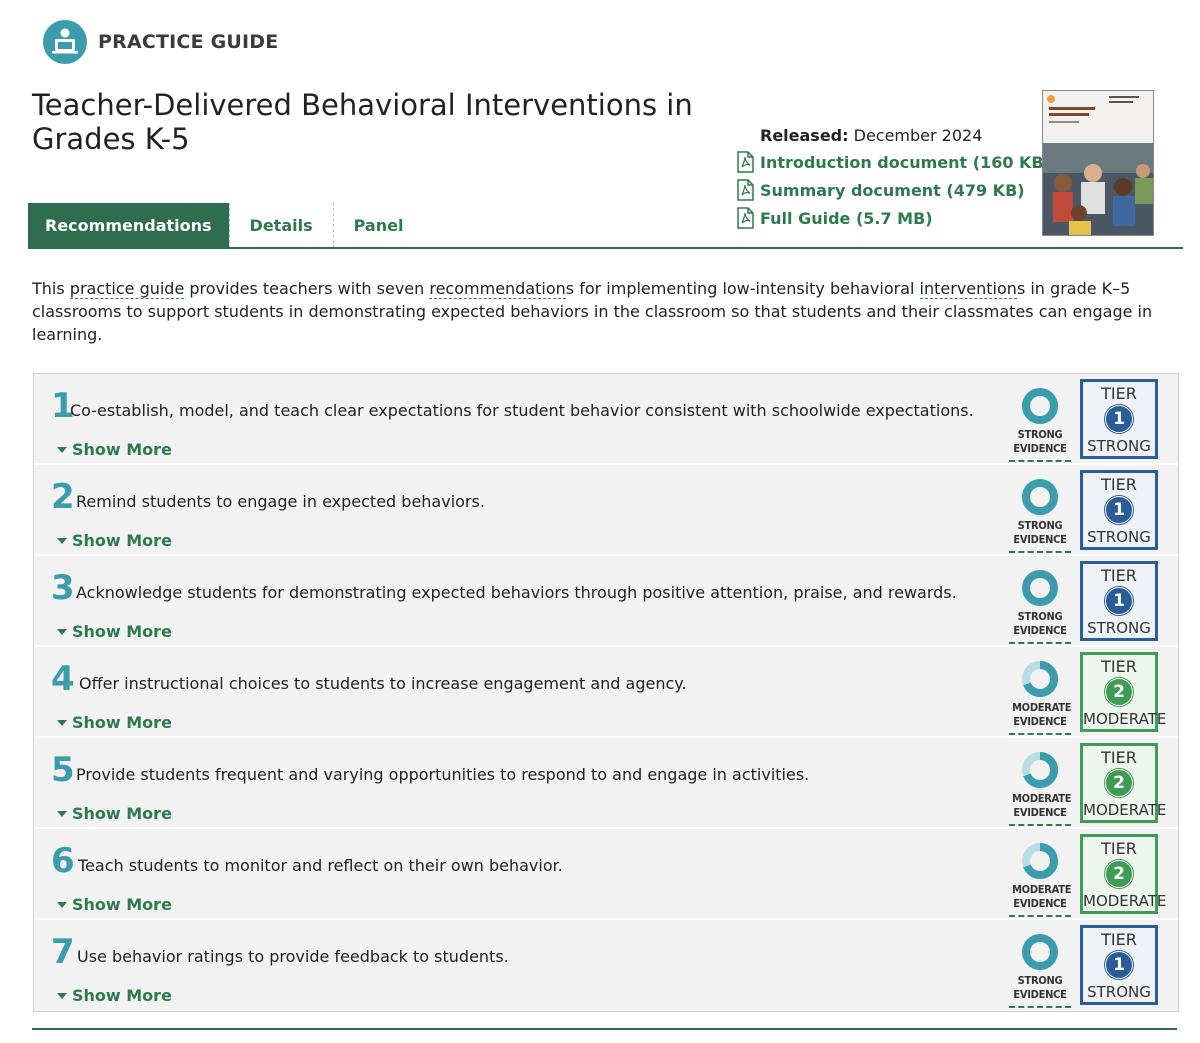 Image resolution: width=1200 pixels, height=1043 pixels. I want to click on page-header: PRACTICE GUIDE, so click(160, 42).